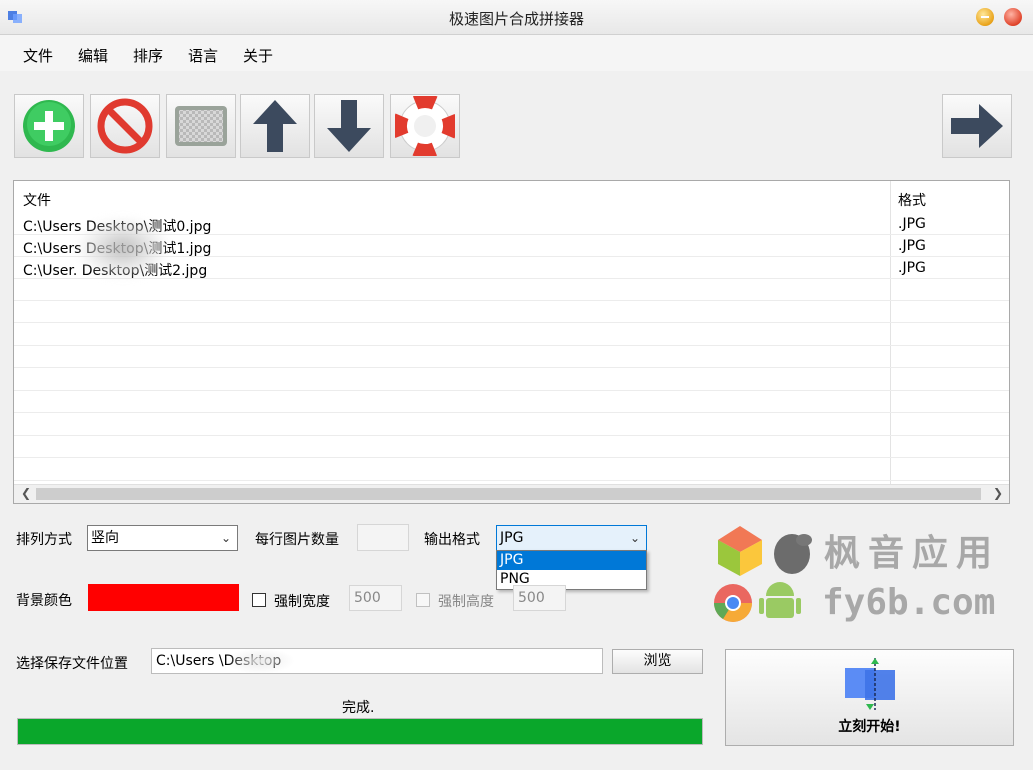 This screenshot has height=770, width=1033. I want to click on output-format-label: 输出格式, so click(452, 540).